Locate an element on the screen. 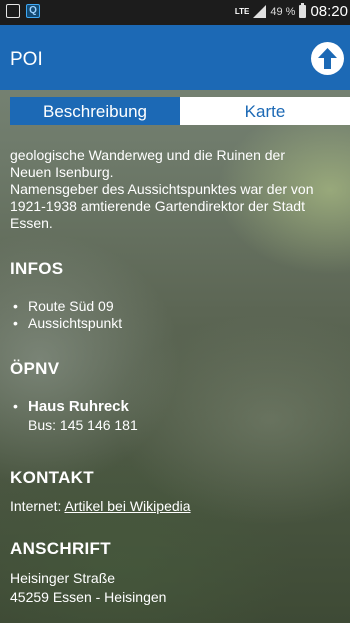 The width and height of the screenshot is (350, 623). status-bar: Q LTE 49 % 08:20 is located at coordinates (175, 12).